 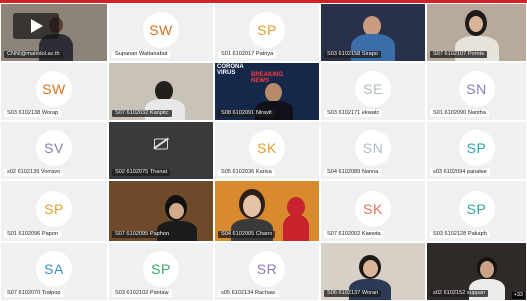 I want to click on news-badge-line2: NEWS, so click(x=260, y=81).